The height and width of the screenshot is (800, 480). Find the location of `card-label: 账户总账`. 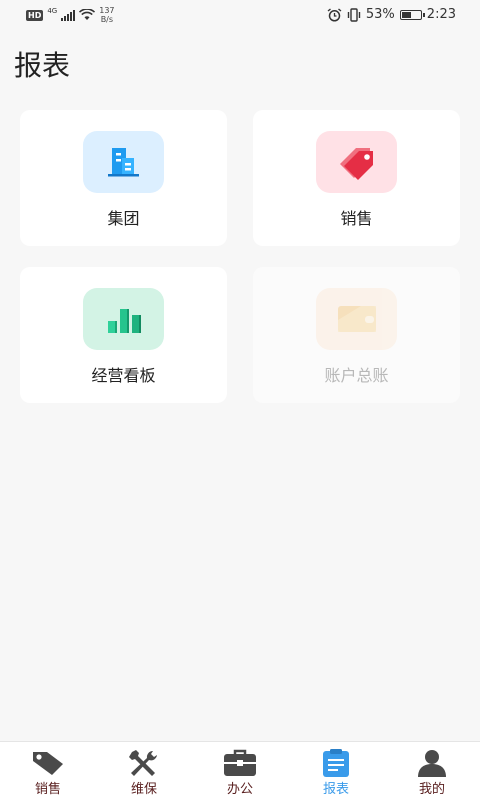

card-label: 账户总账 is located at coordinates (356, 375).